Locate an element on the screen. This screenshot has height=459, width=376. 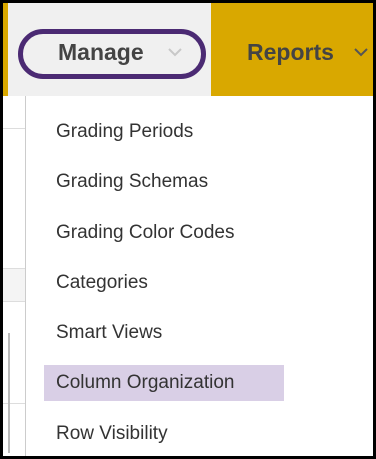
menu-item-column-organization: Column Organization is located at coordinates (164, 383).